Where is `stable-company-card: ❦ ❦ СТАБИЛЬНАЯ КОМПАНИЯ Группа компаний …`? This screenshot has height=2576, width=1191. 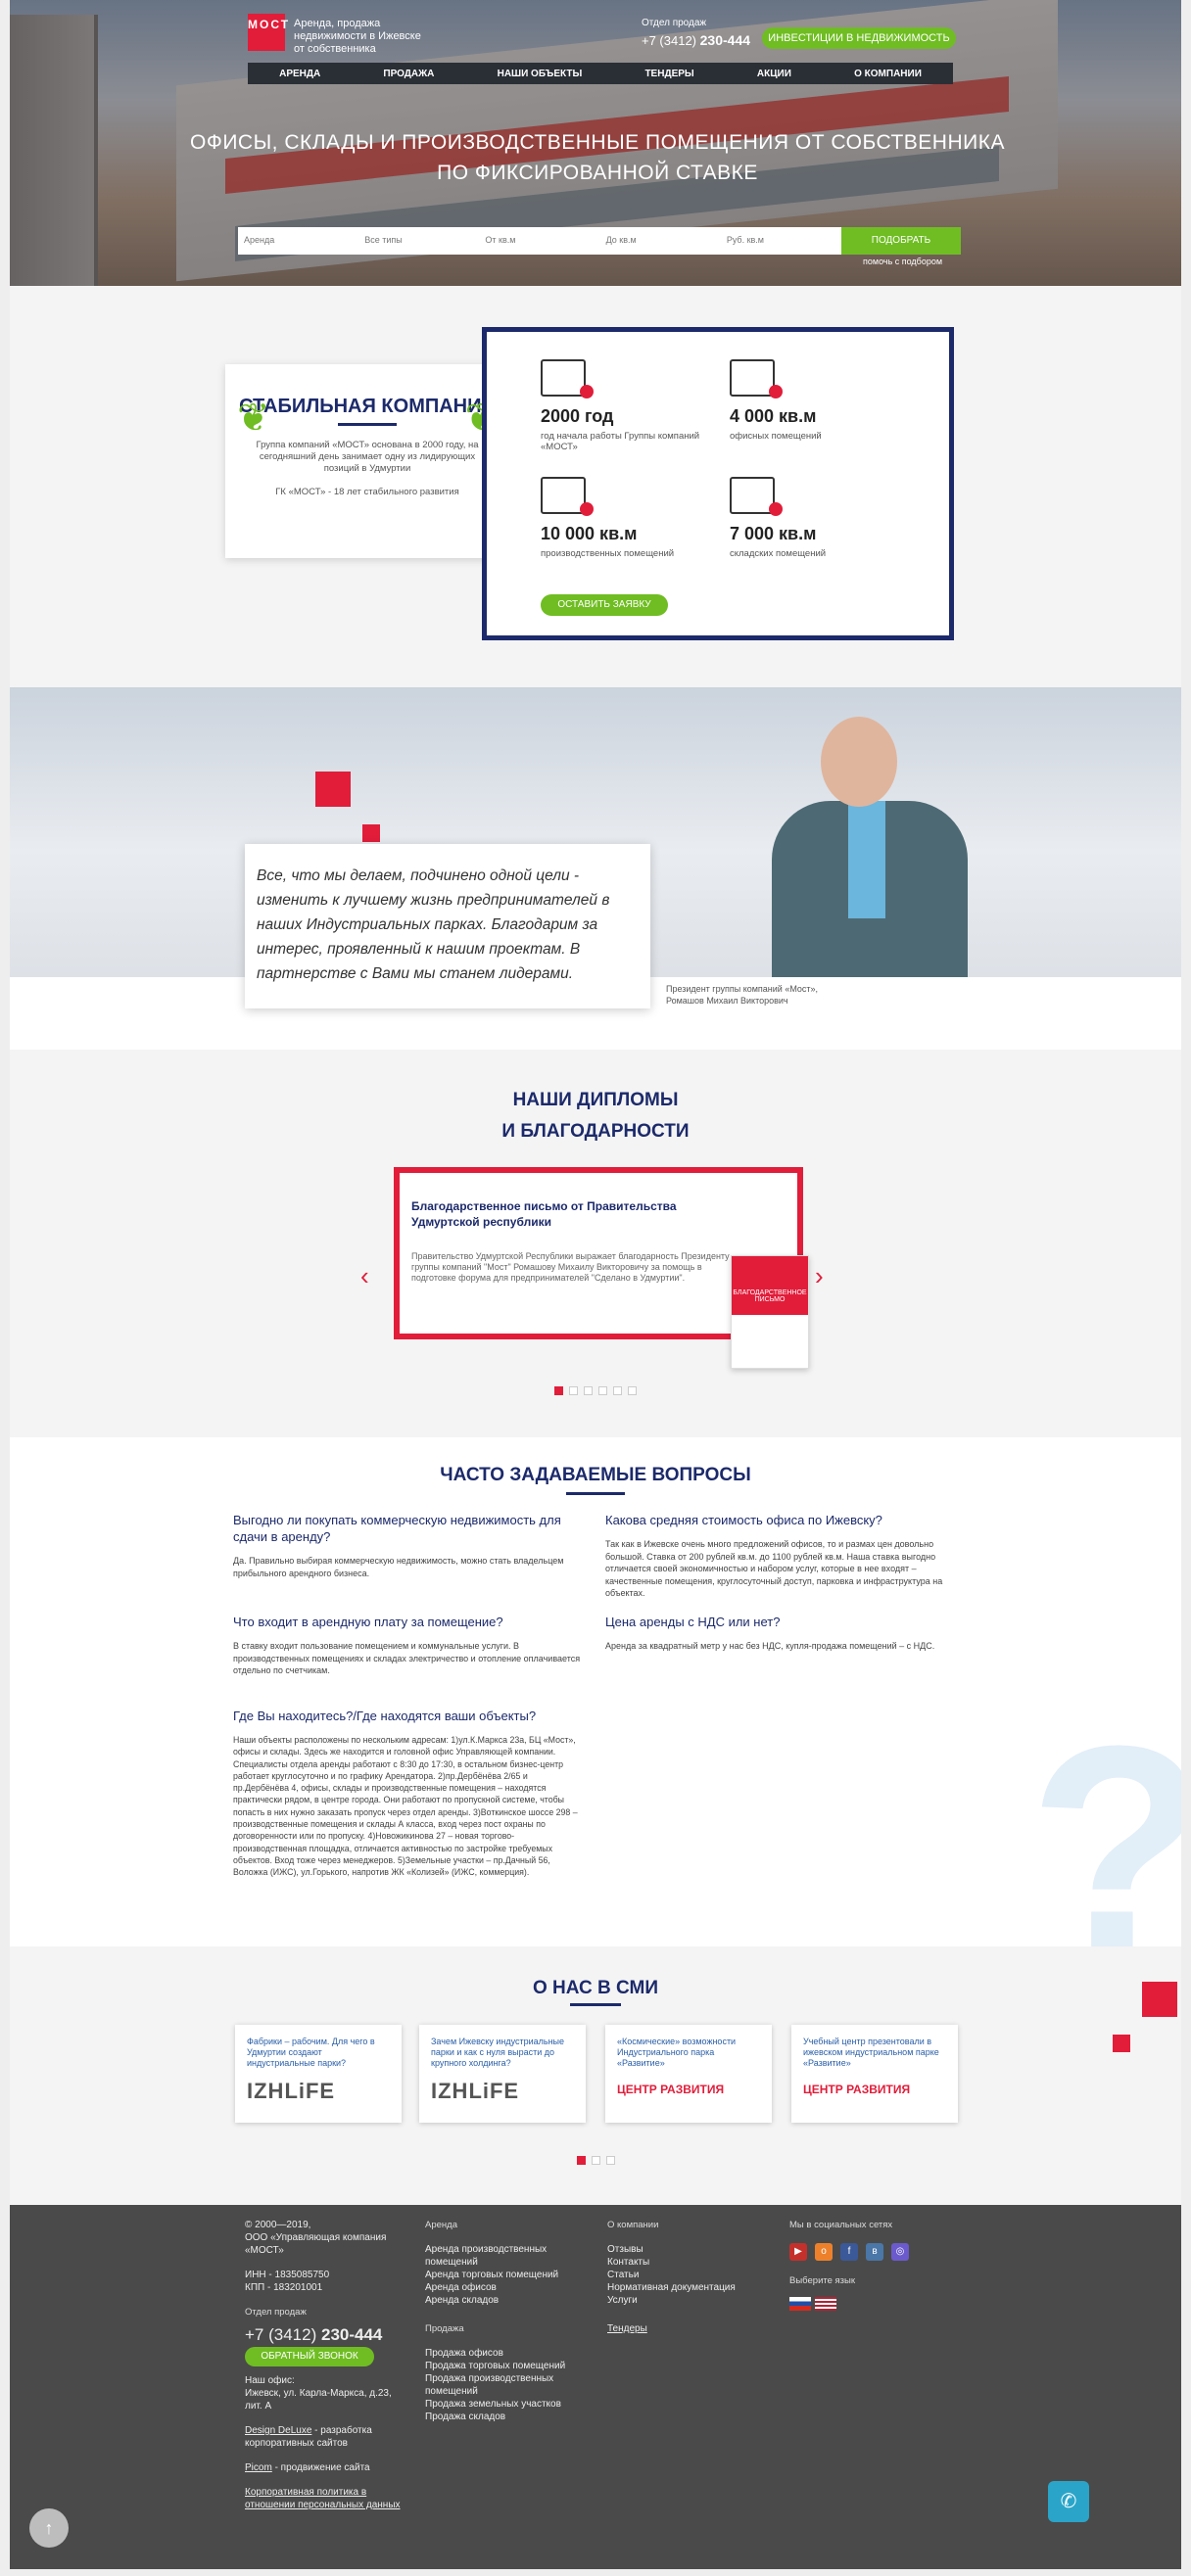
stable-company-card: ❦ ❦ СТАБИЛЬНАЯ КОМПАНИЯ Группа компаний … is located at coordinates (367, 461).